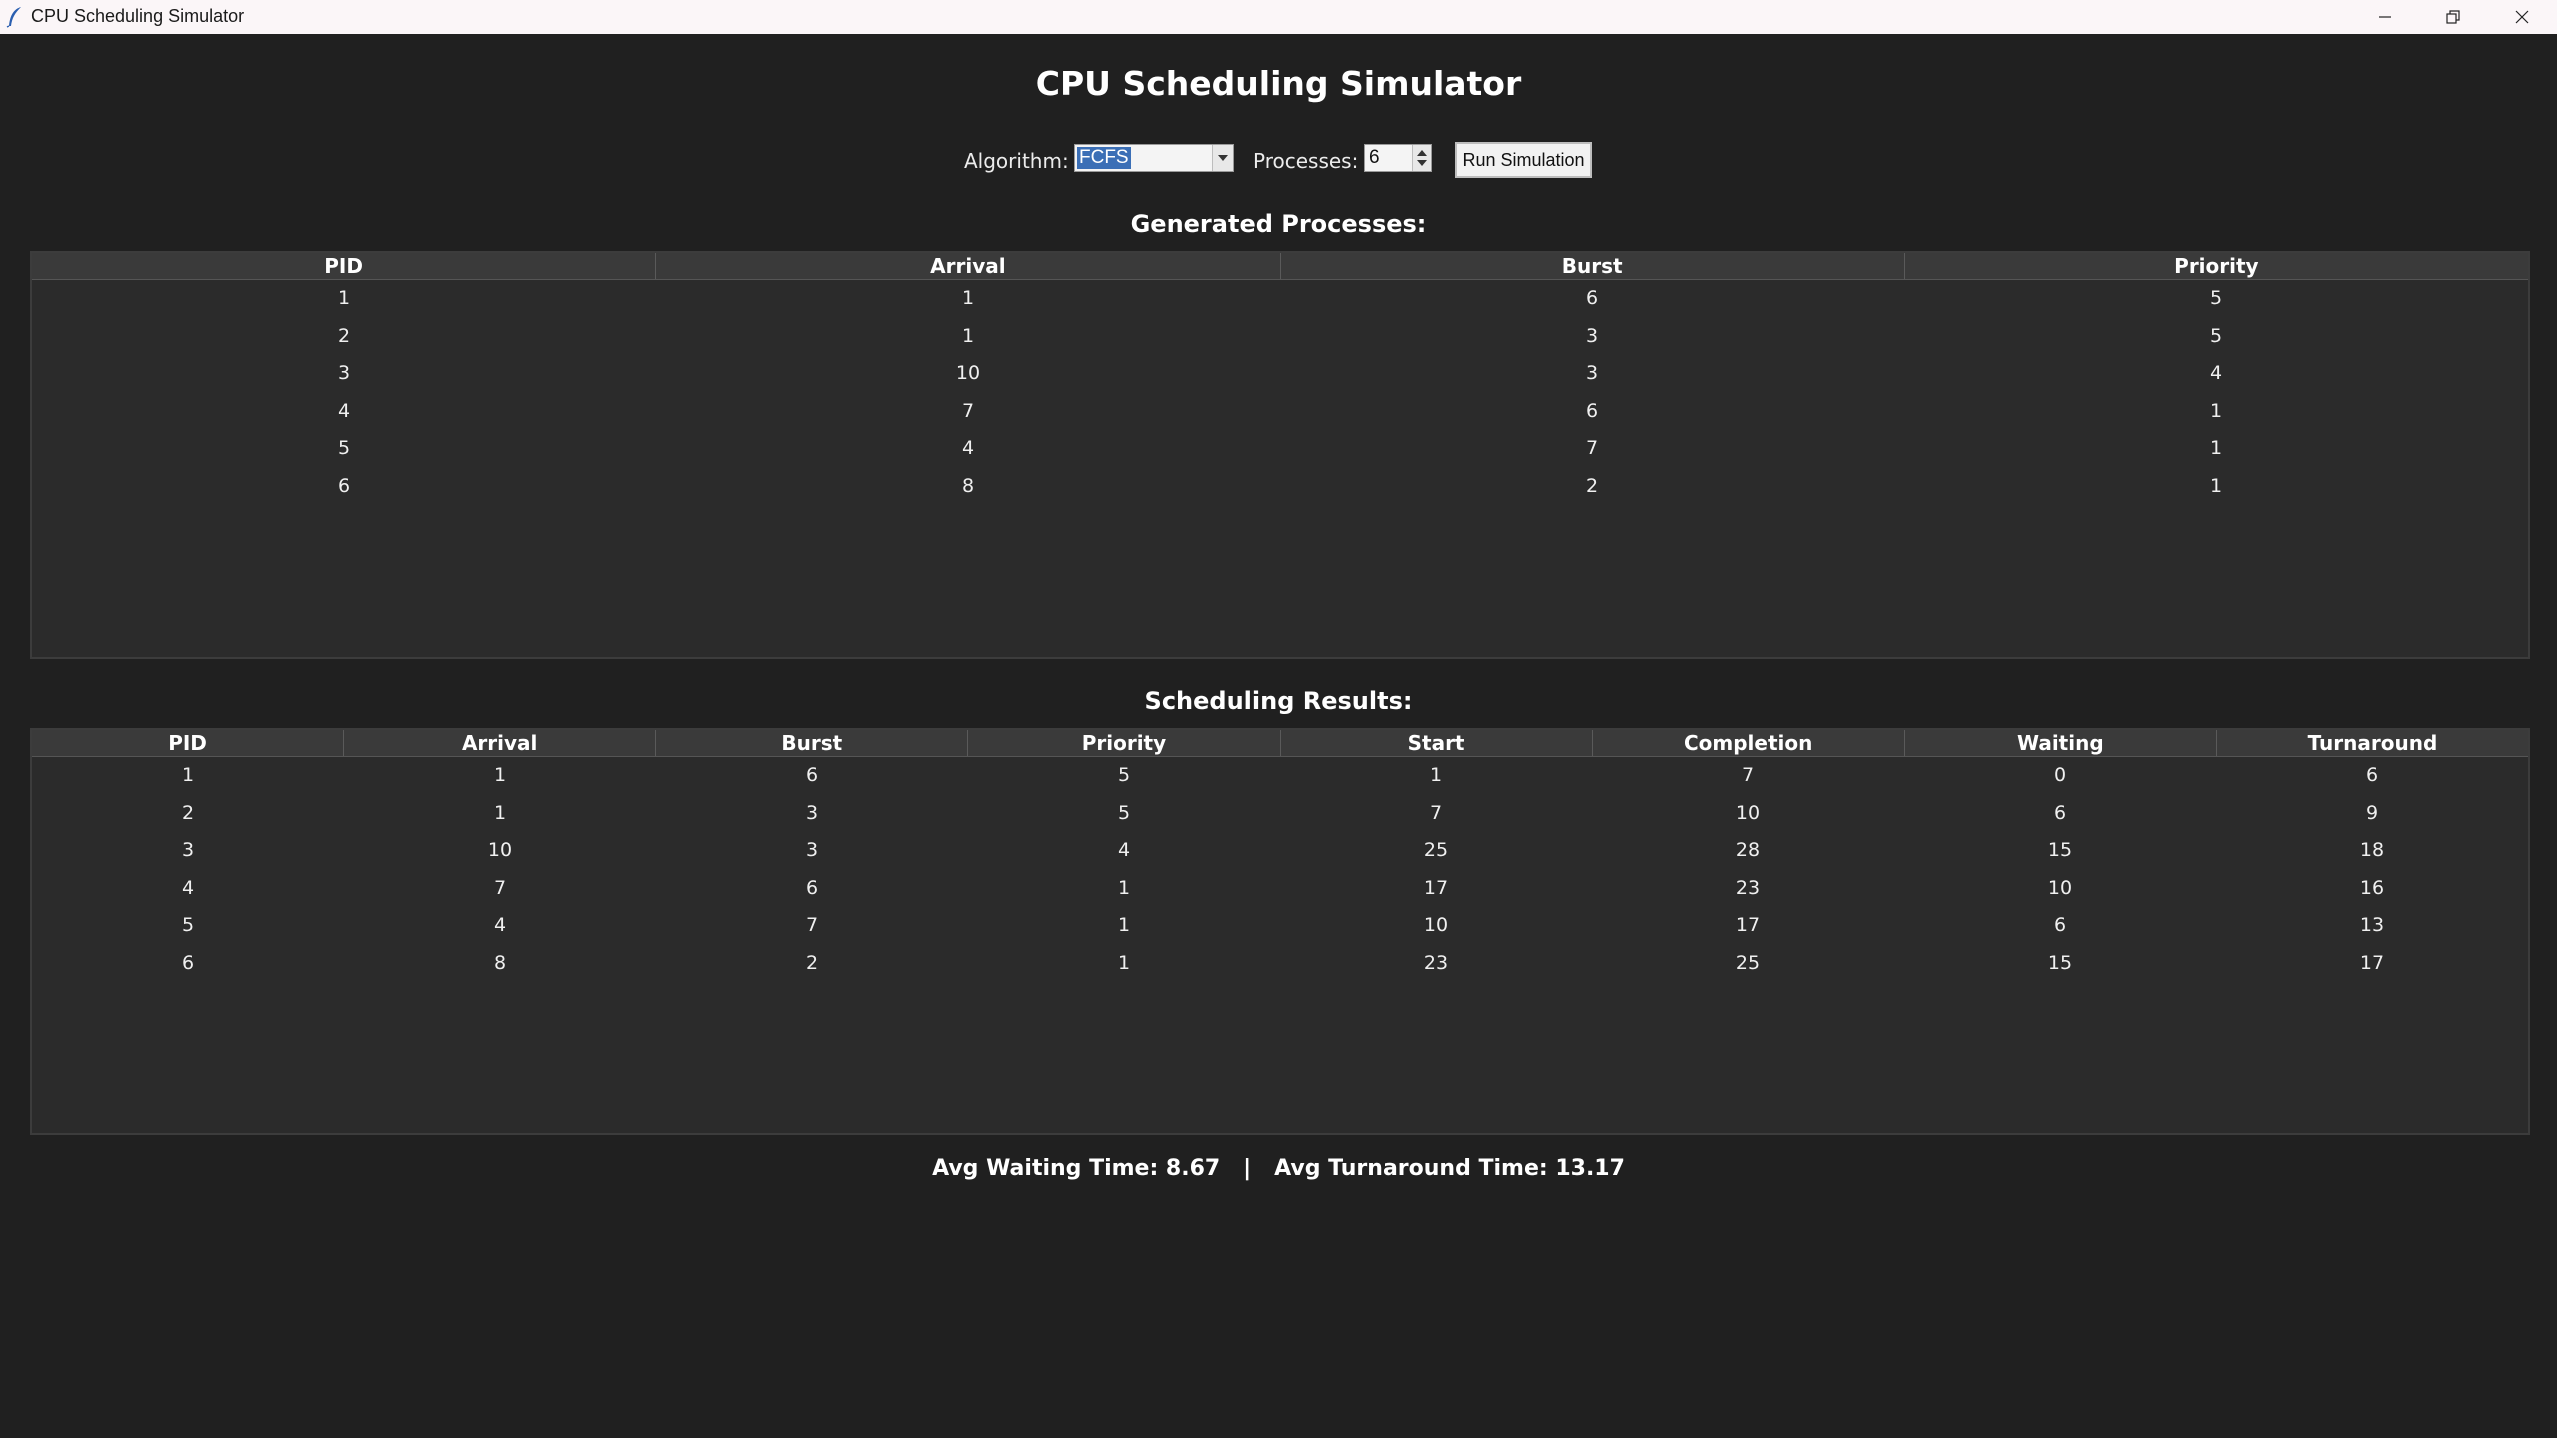  Describe the element at coordinates (500, 962) in the screenshot. I see `table-cell: 8` at that location.